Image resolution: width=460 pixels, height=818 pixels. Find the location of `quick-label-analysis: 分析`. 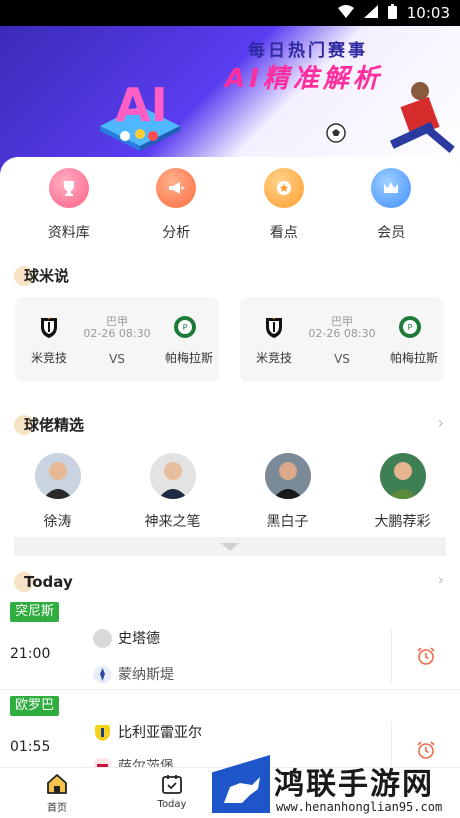

quick-label-analysis: 分析 is located at coordinates (176, 233).